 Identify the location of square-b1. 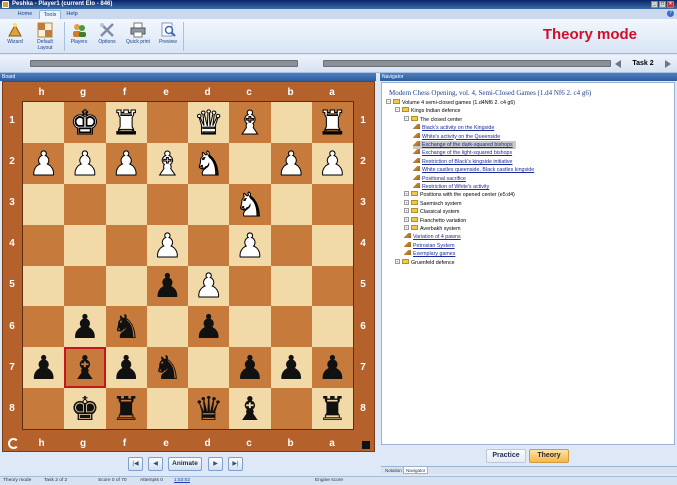
(291, 122).